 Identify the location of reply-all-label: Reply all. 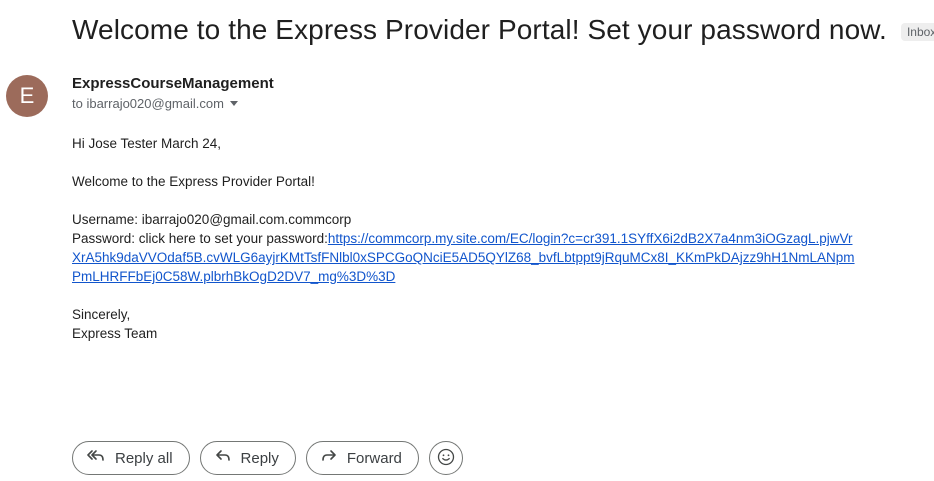
(144, 458).